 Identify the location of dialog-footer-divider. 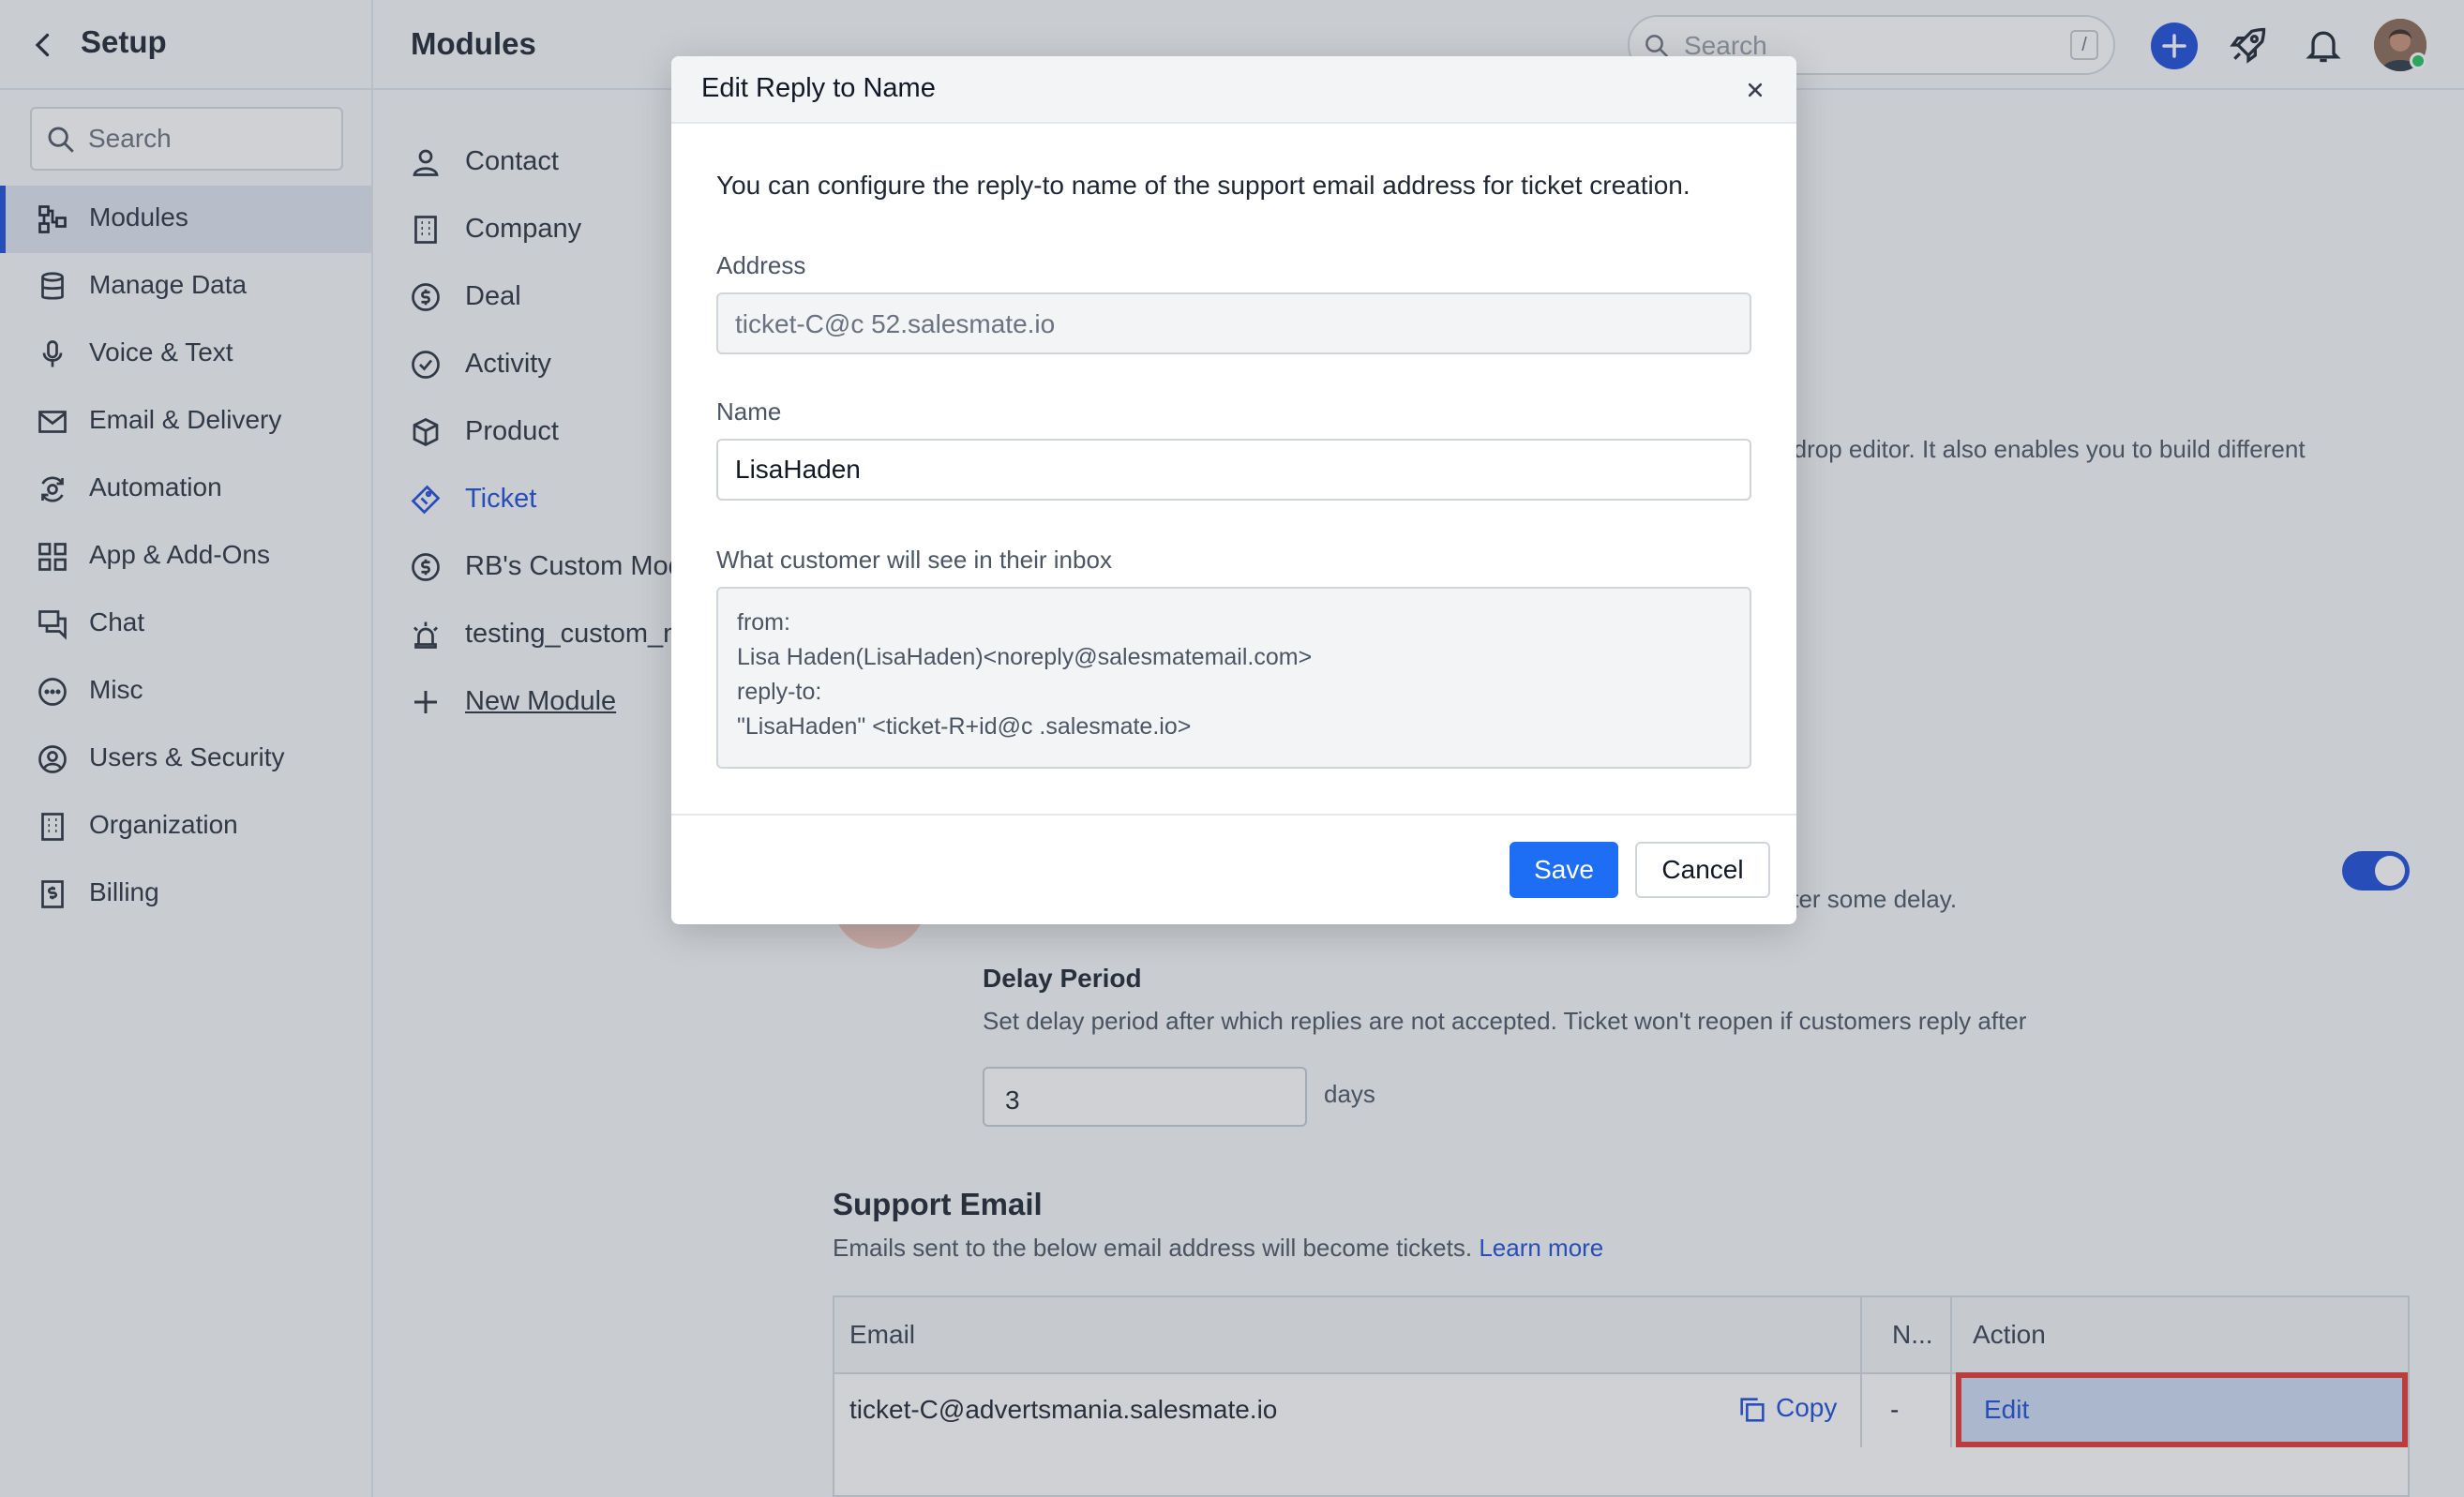
(1233, 815).